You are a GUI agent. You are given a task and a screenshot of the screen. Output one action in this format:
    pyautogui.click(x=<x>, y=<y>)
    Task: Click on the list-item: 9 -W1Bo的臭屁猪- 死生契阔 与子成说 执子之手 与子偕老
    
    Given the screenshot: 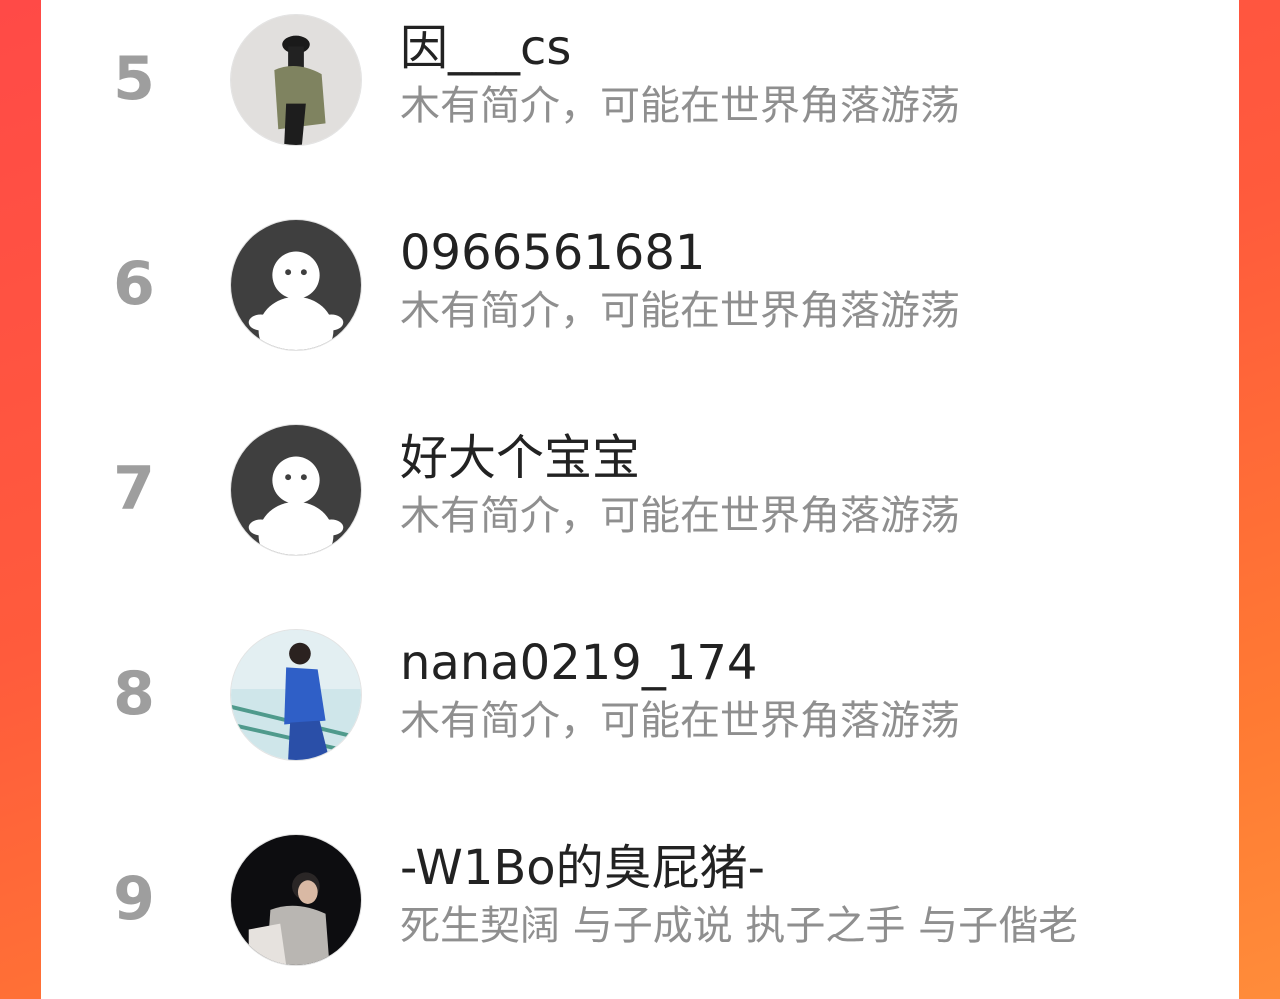 What is the action you would take?
    pyautogui.click(x=640, y=894)
    